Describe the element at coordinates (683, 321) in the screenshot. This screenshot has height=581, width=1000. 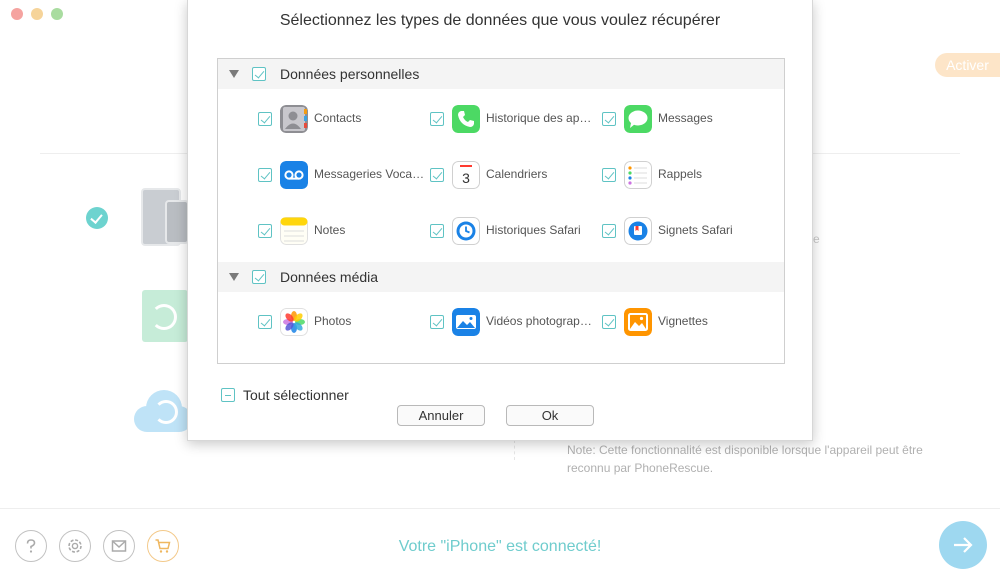
I see `item-label: Vignettes` at that location.